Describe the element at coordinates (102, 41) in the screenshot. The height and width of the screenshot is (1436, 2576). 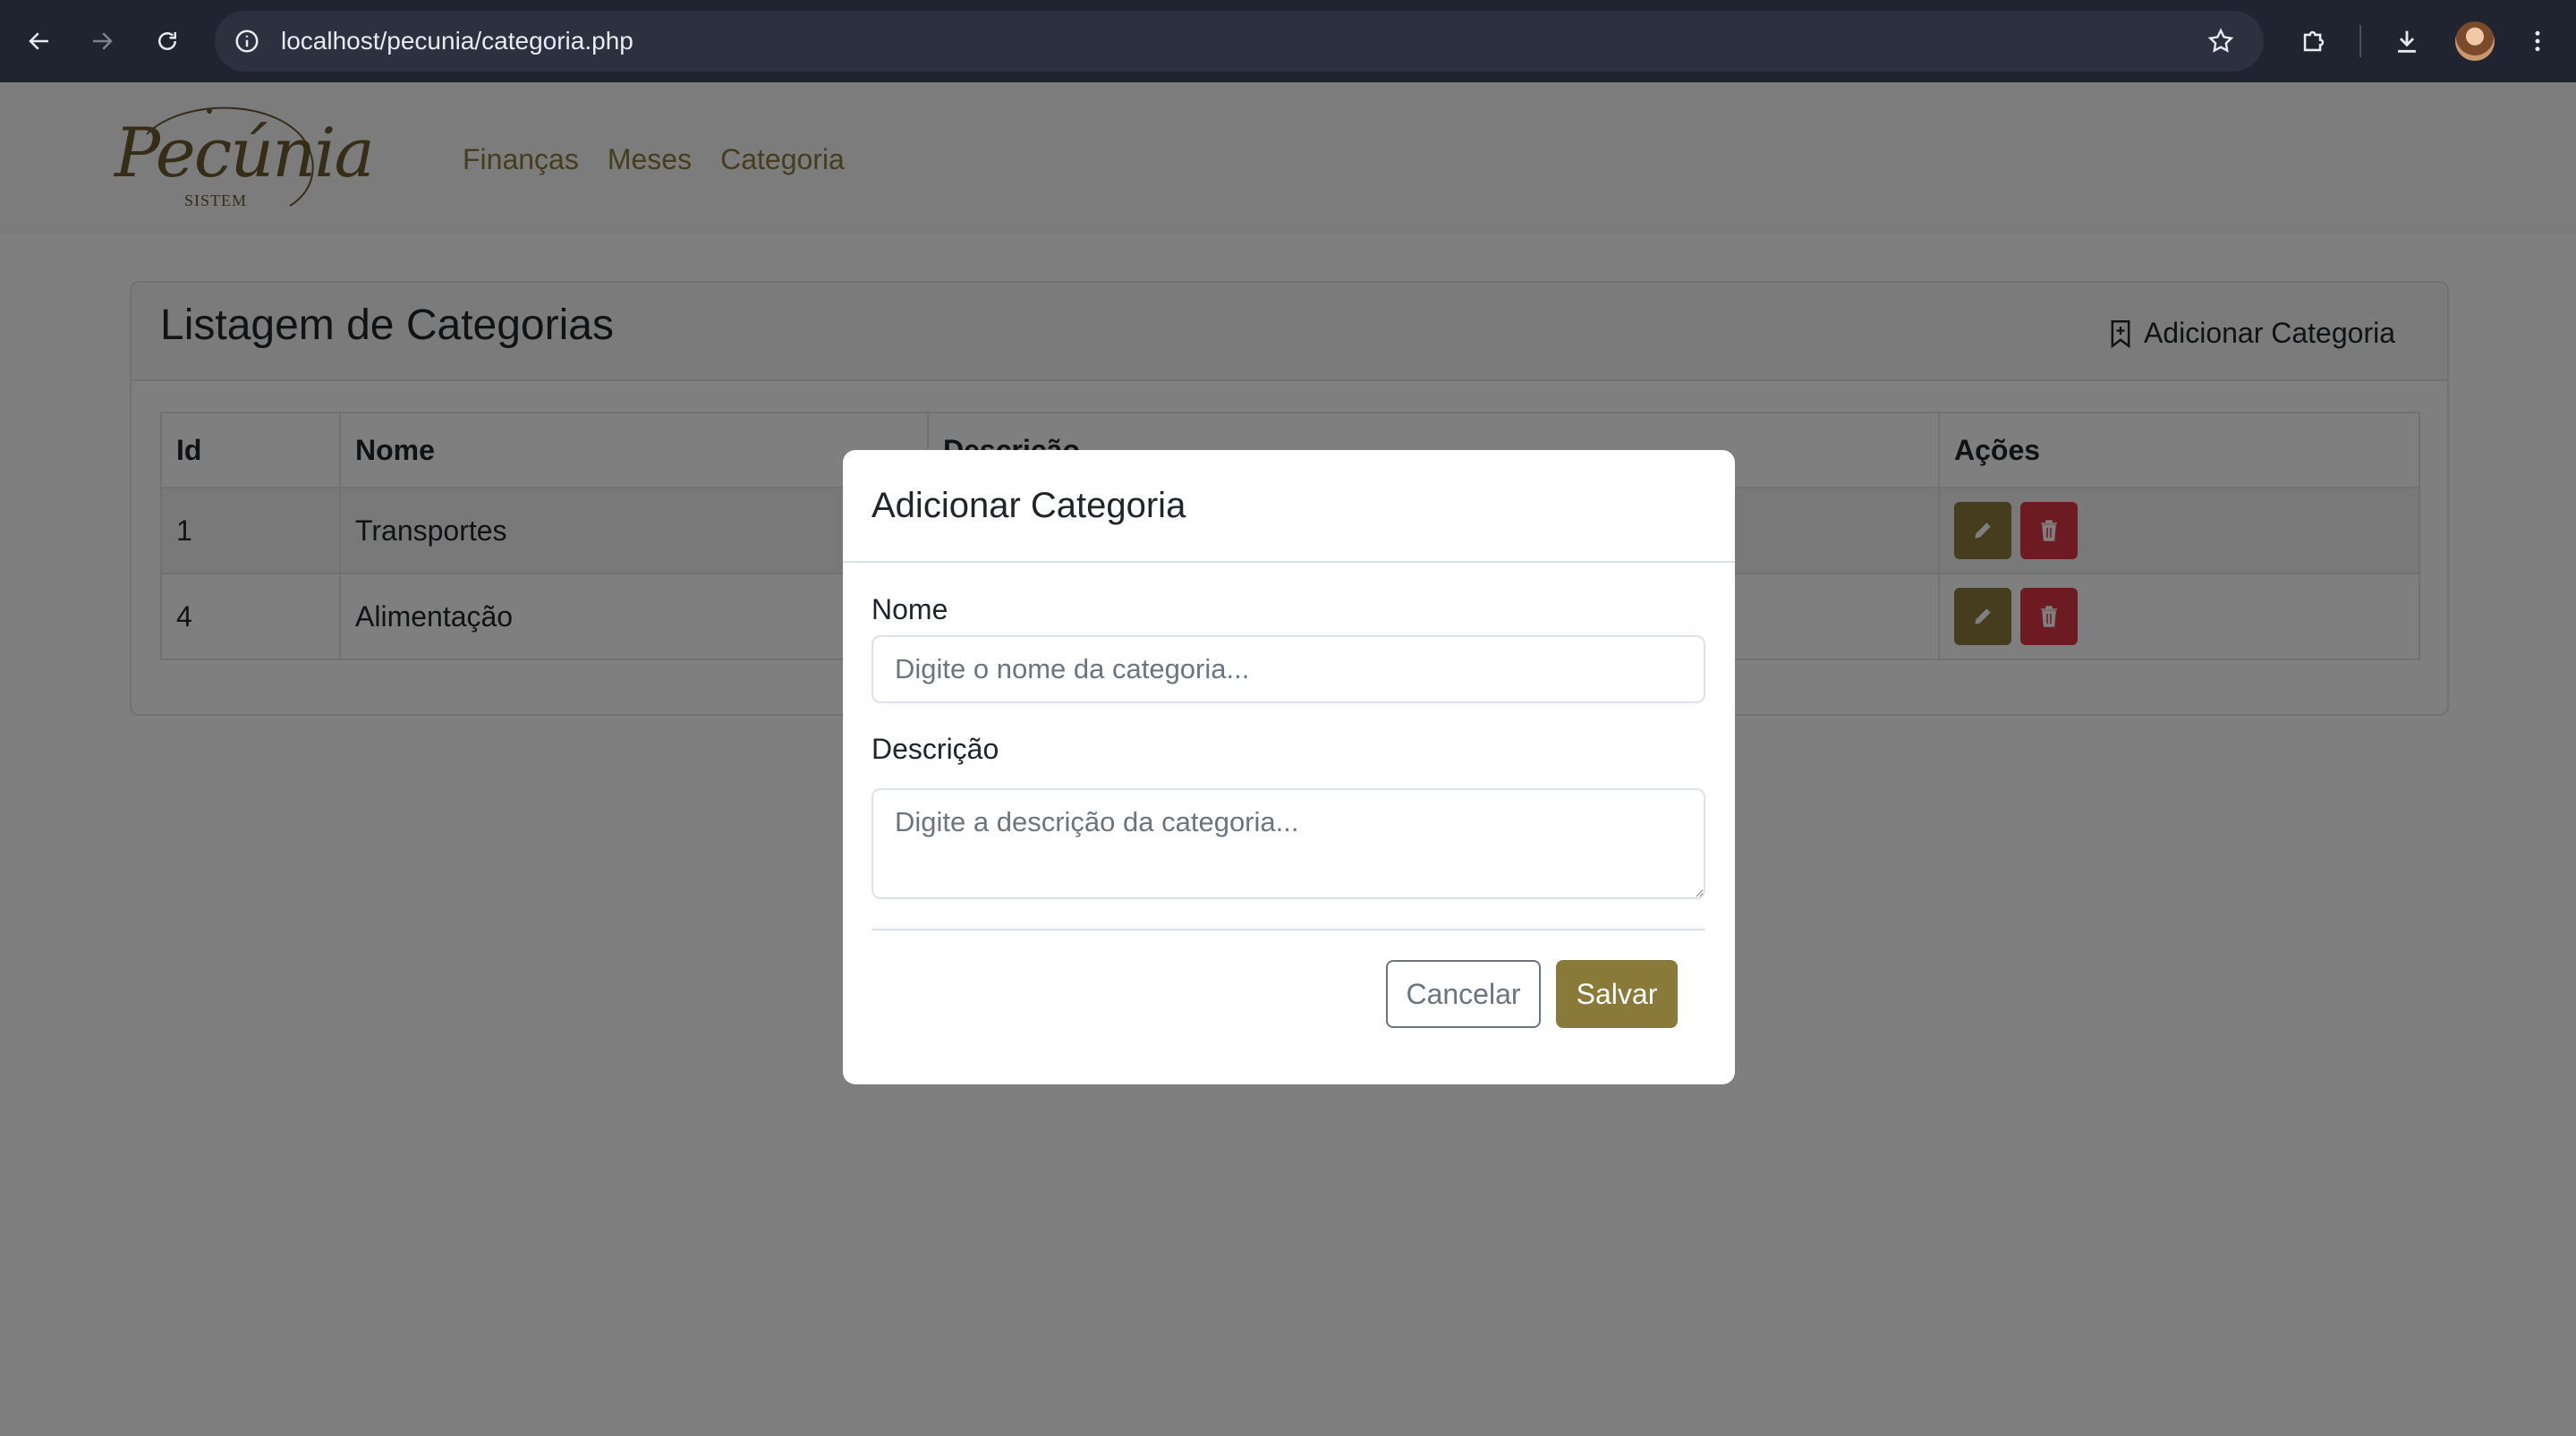
I see `forward-arrow-icon` at that location.